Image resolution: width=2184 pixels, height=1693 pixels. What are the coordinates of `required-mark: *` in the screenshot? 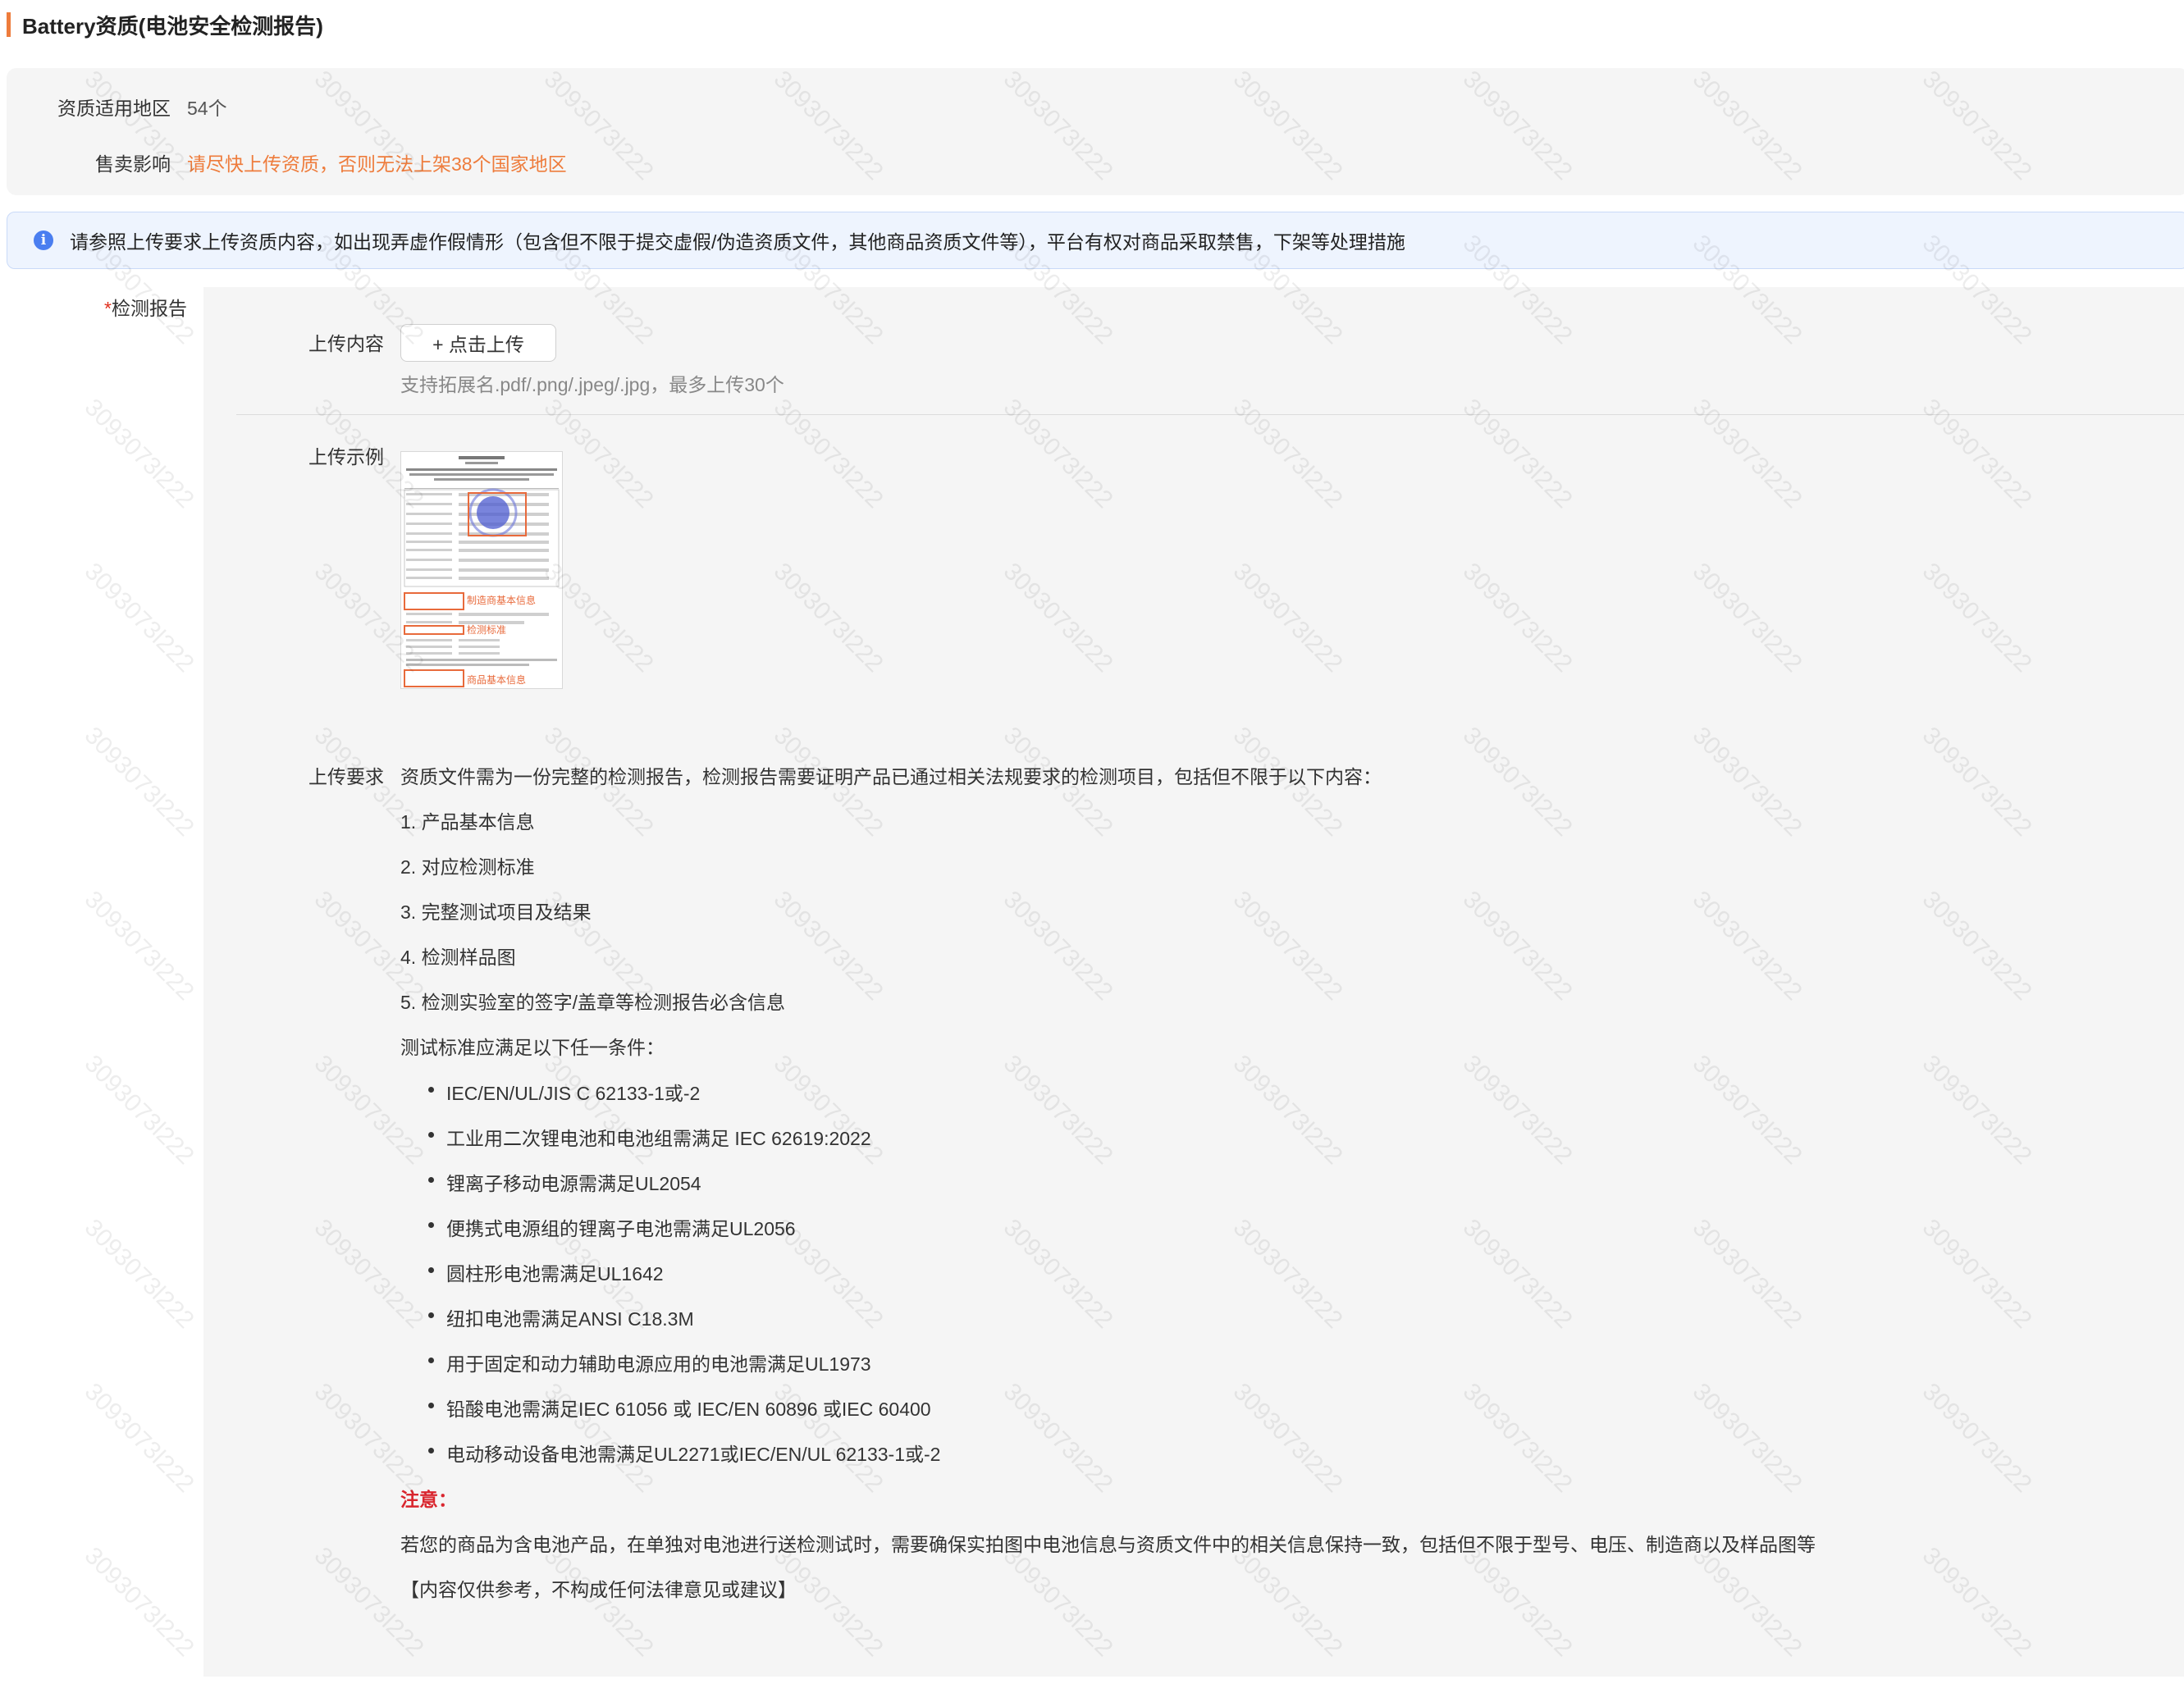 It's located at (108, 308).